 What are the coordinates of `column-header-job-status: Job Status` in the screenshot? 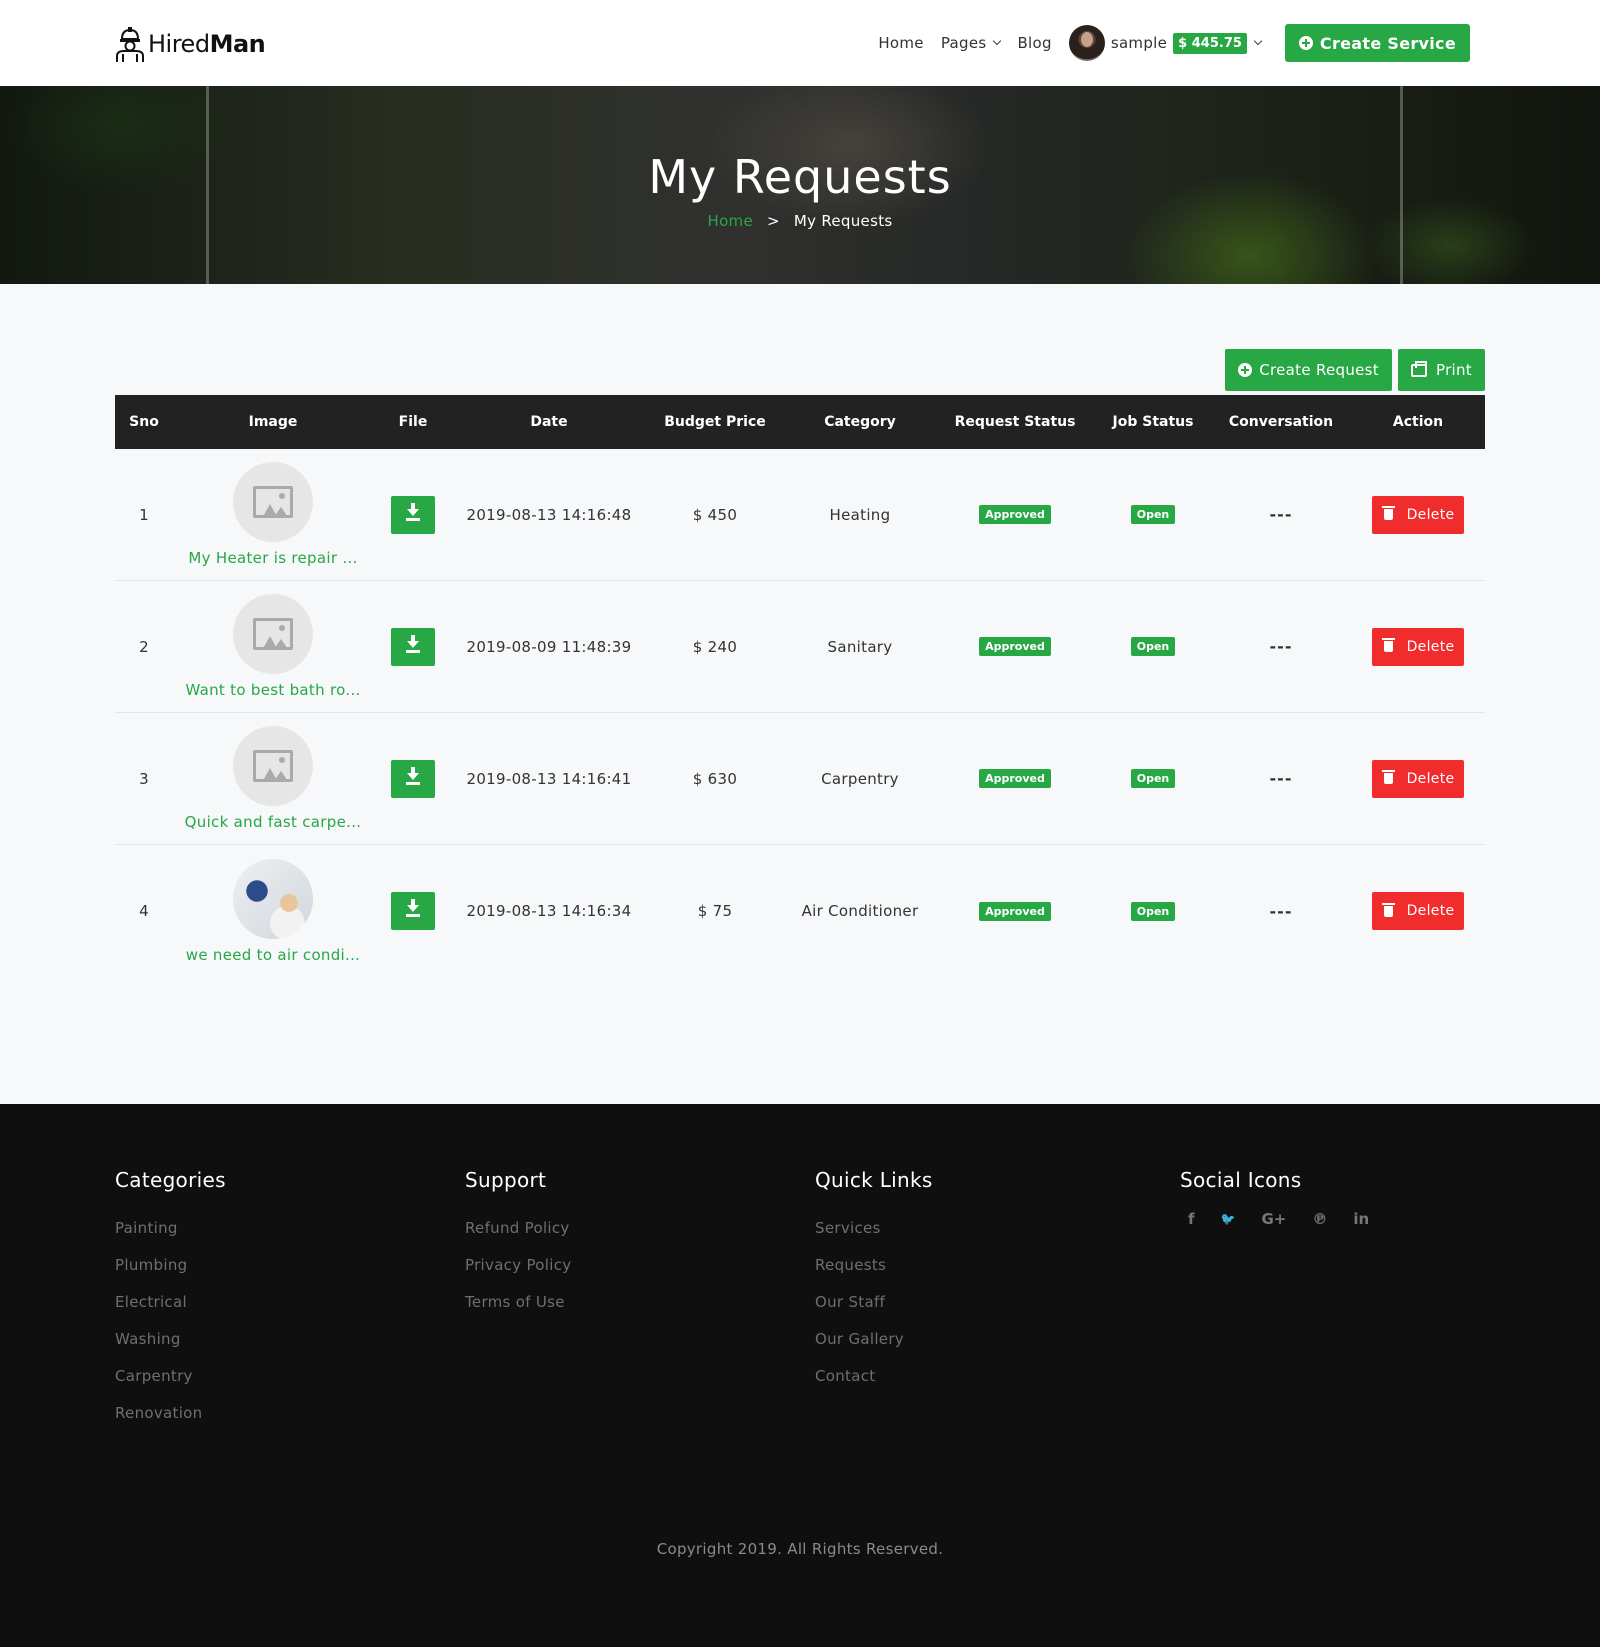 It's located at (1153, 422).